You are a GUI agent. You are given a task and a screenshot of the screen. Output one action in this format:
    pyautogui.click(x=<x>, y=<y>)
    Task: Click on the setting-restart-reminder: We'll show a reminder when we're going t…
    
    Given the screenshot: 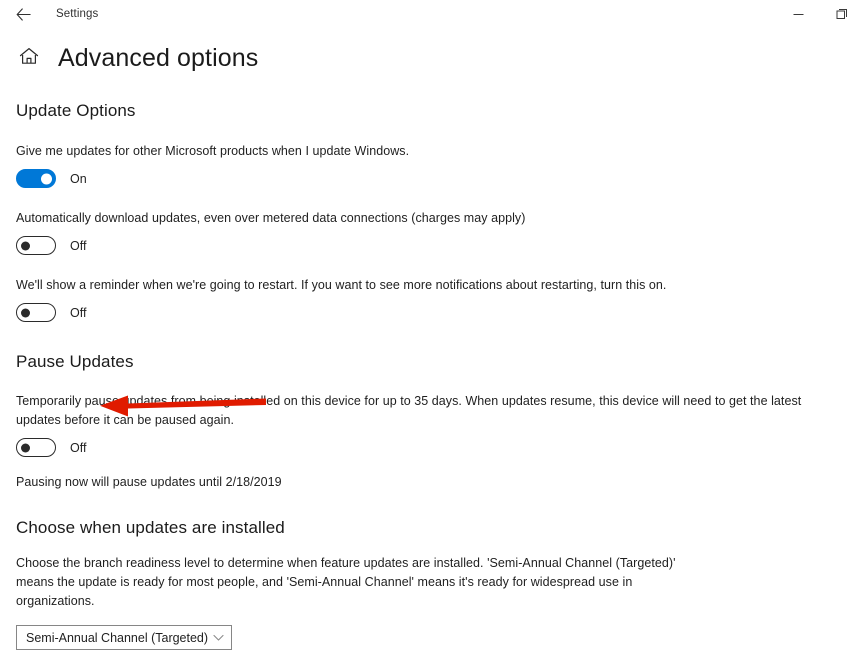 What is the action you would take?
    pyautogui.click(x=432, y=299)
    